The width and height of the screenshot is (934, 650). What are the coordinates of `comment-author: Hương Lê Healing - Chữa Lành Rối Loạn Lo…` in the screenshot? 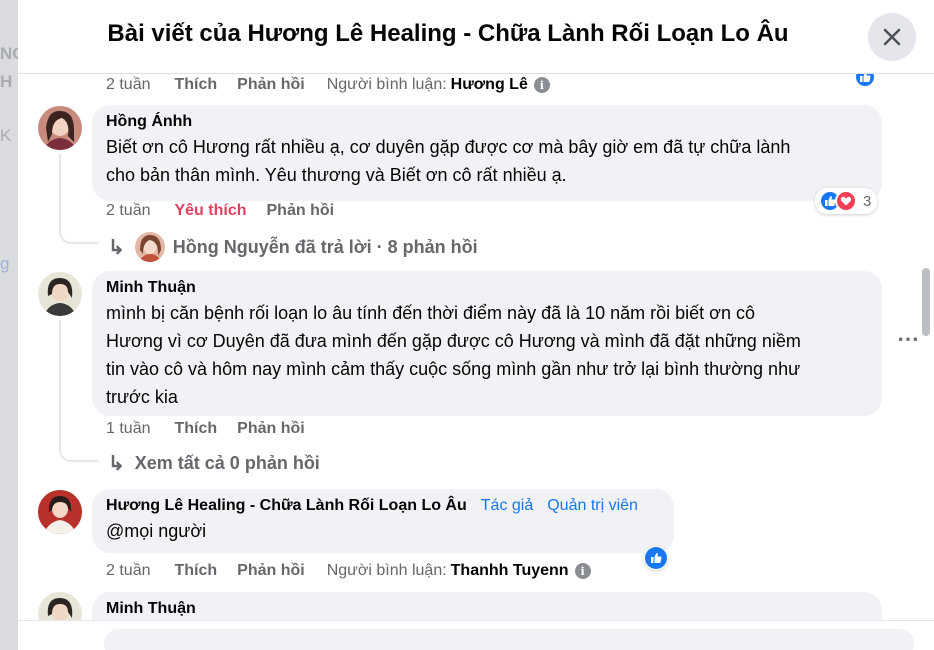 It's located at (286, 505).